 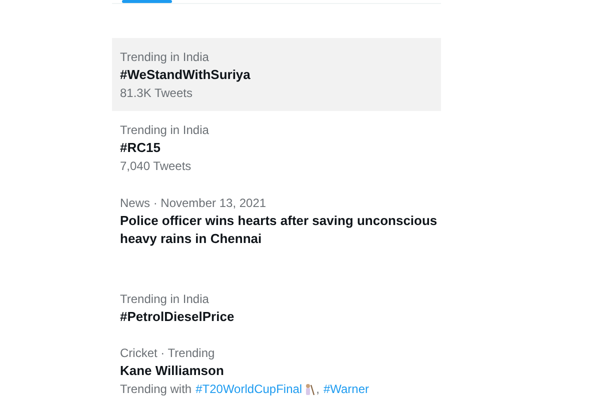 I want to click on trend-title: #PetrolDieselPrice, so click(x=178, y=317).